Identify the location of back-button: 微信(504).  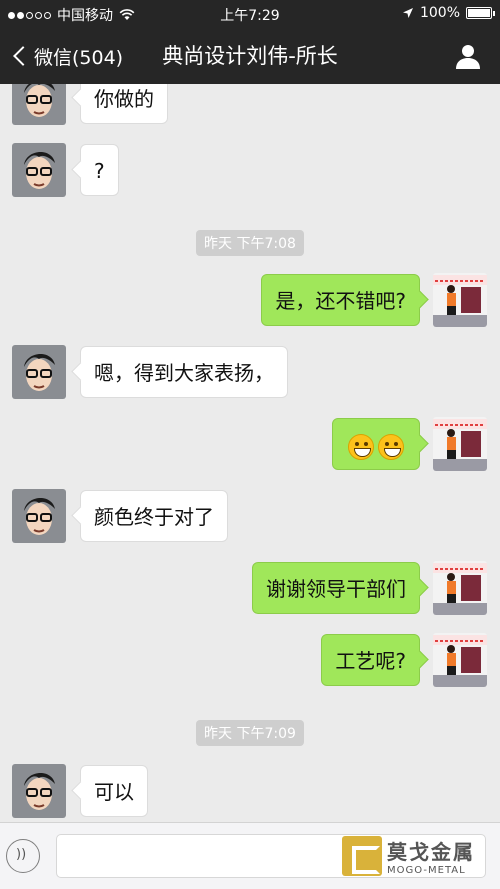
(66, 56).